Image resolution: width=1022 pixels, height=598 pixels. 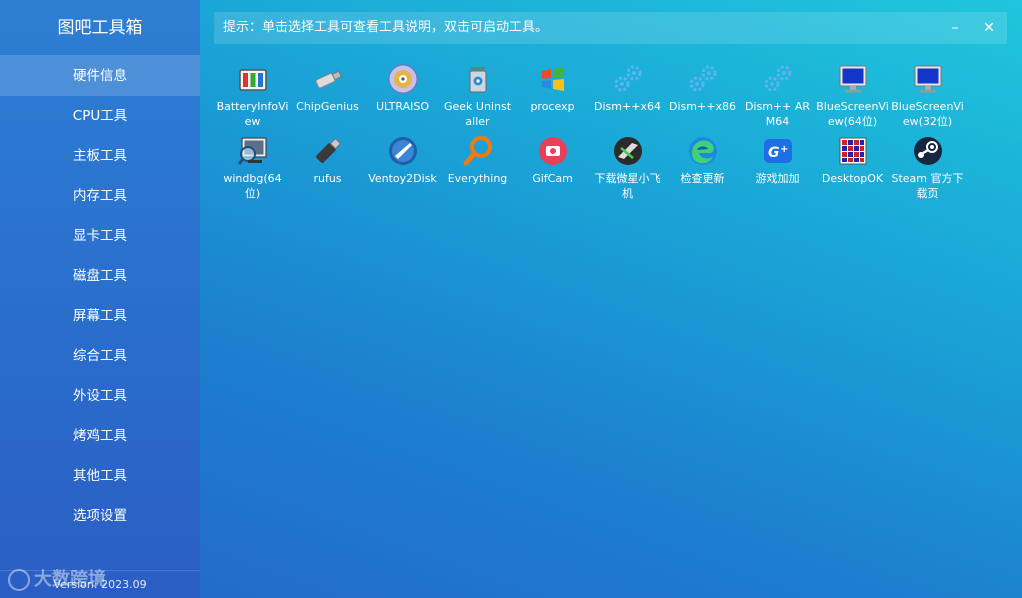 What do you see at coordinates (927, 167) in the screenshot?
I see `tool-steam-download: Steam 官方下载页` at bounding box center [927, 167].